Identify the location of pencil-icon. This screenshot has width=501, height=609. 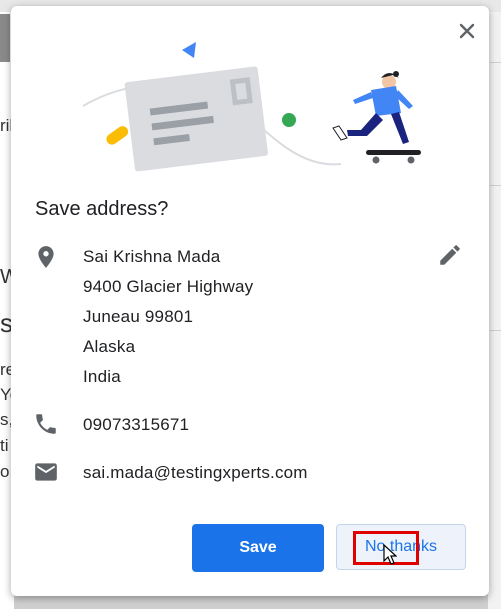
(450, 255).